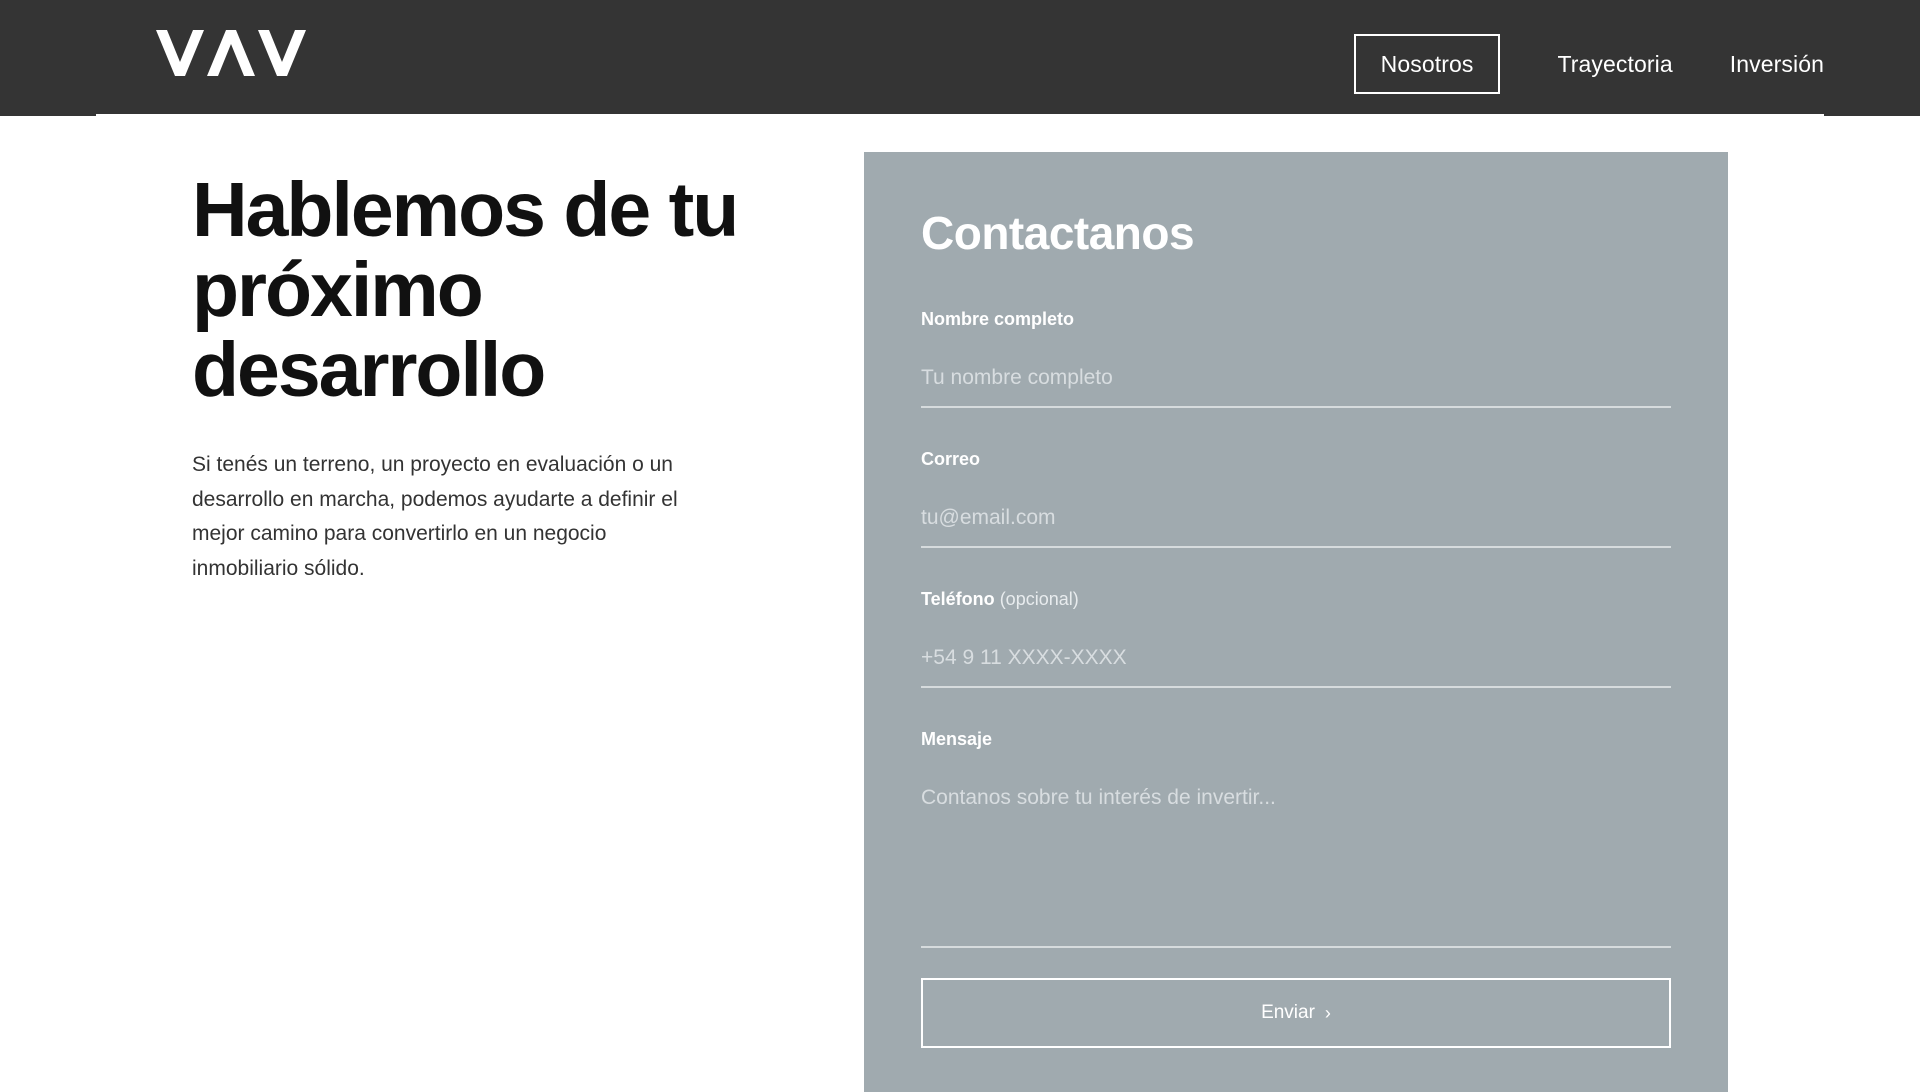  What do you see at coordinates (960, 115) in the screenshot?
I see `header-divider` at bounding box center [960, 115].